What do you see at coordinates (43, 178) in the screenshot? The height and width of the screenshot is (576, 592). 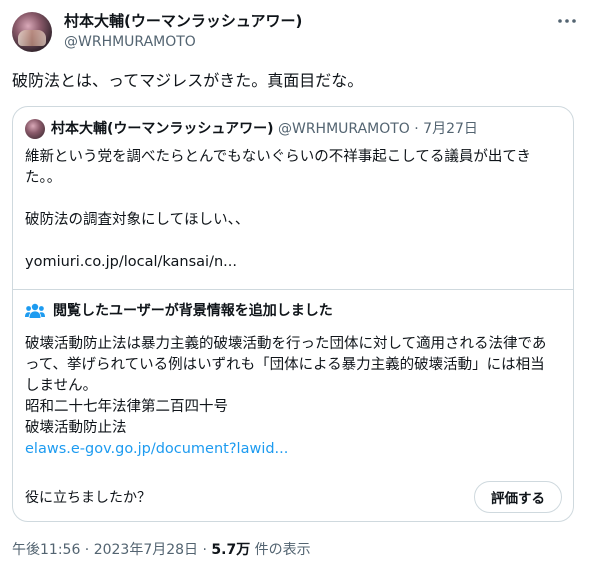 I see `quote-line: た。。` at bounding box center [43, 178].